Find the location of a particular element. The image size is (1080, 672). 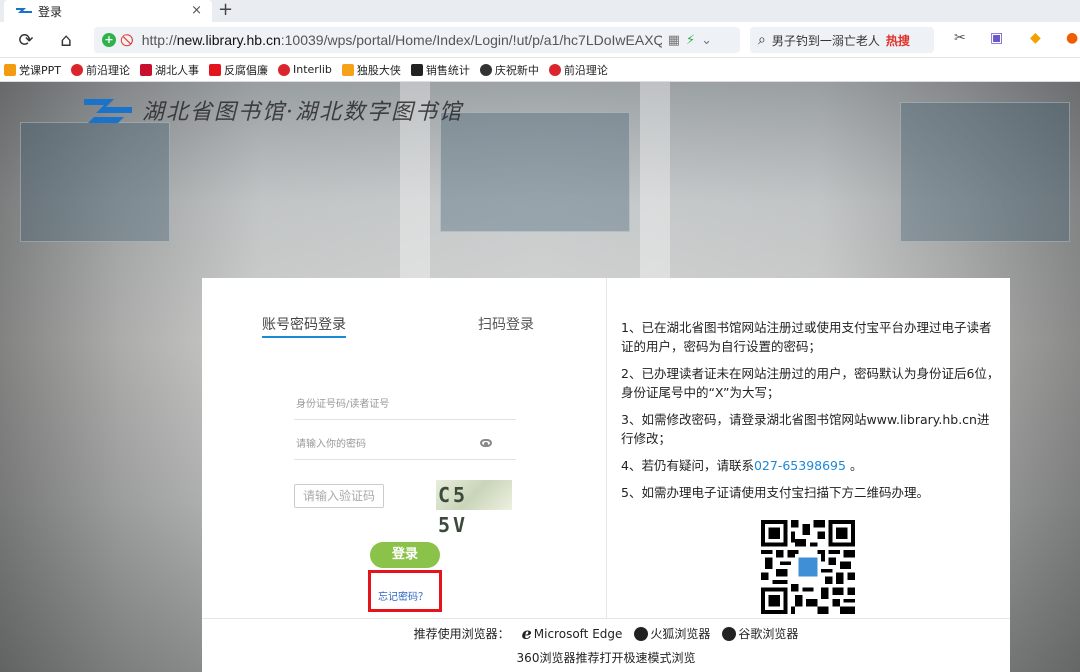

edge-browser-link: e Microsoft Edge is located at coordinates (572, 633).